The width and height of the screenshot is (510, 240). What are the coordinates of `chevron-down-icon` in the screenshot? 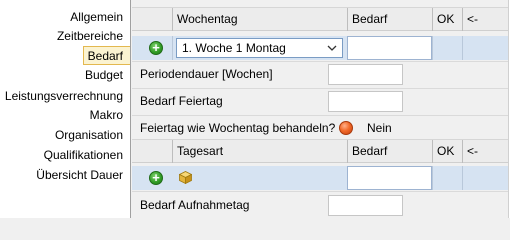 It's located at (332, 48).